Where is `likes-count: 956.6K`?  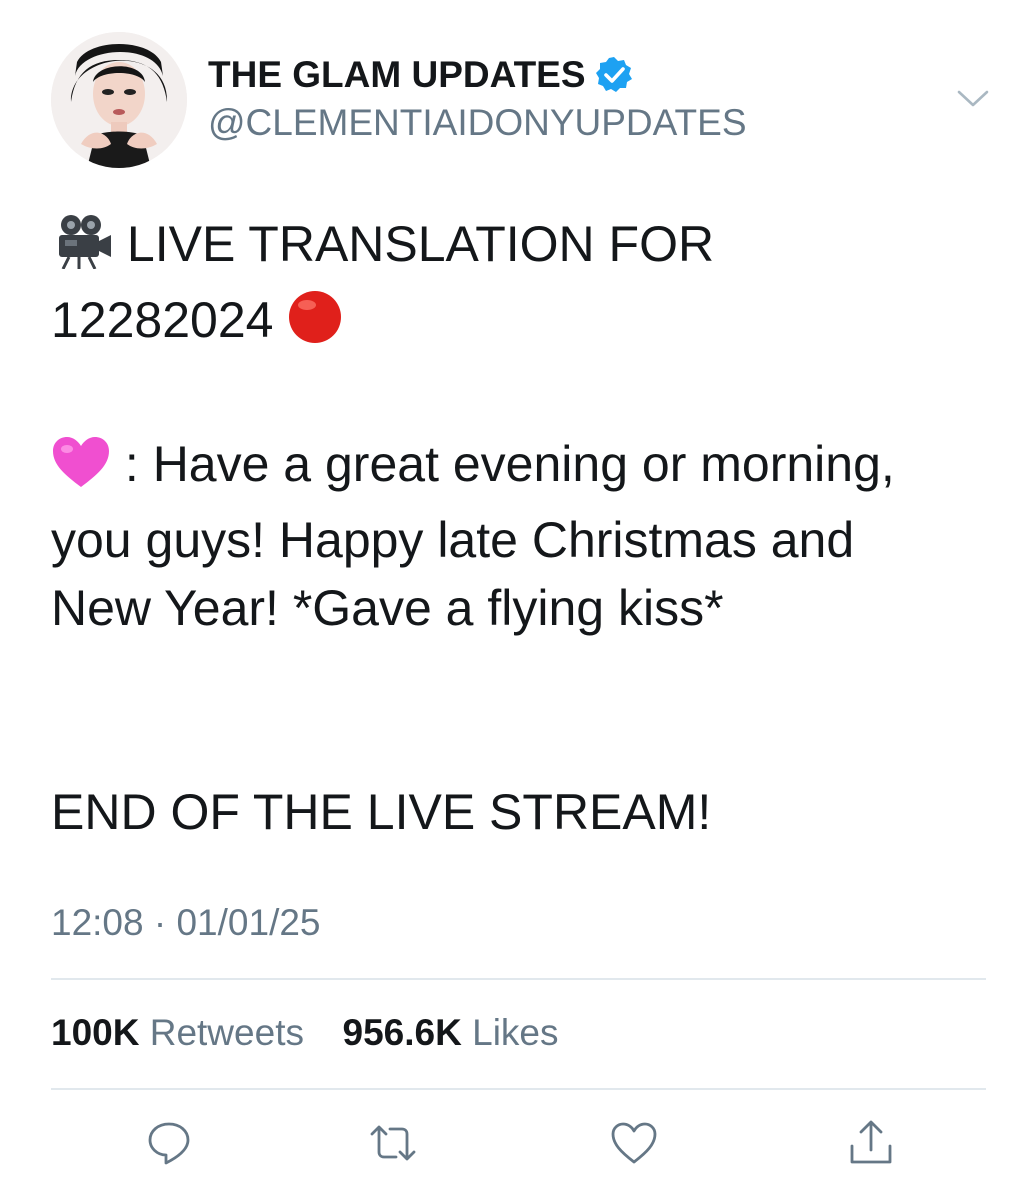 likes-count: 956.6K is located at coordinates (402, 1032).